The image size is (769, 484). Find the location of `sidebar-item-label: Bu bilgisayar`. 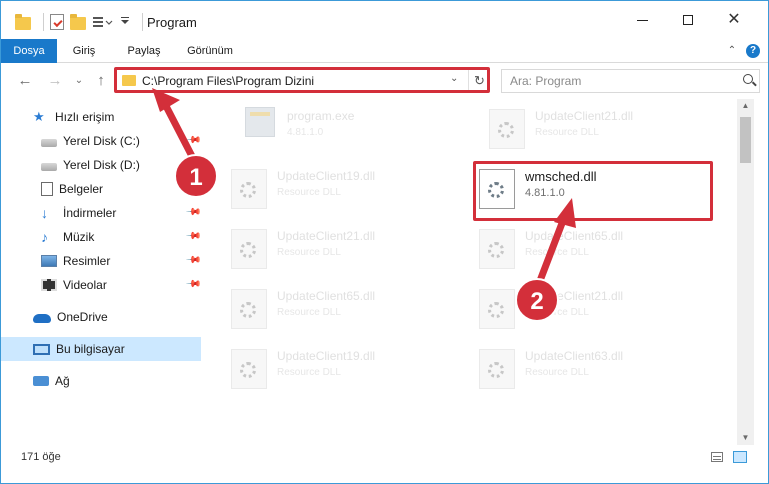

sidebar-item-label: Bu bilgisayar is located at coordinates (90, 349).